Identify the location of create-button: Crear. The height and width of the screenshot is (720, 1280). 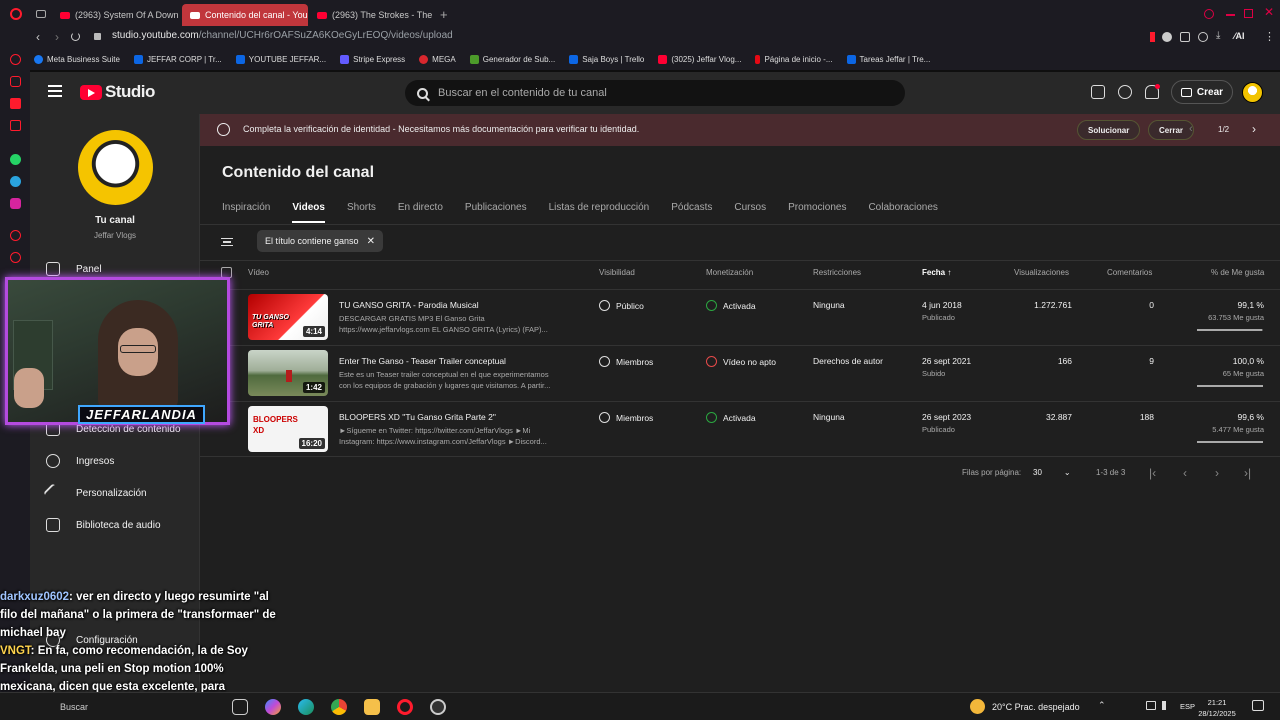
(1202, 92).